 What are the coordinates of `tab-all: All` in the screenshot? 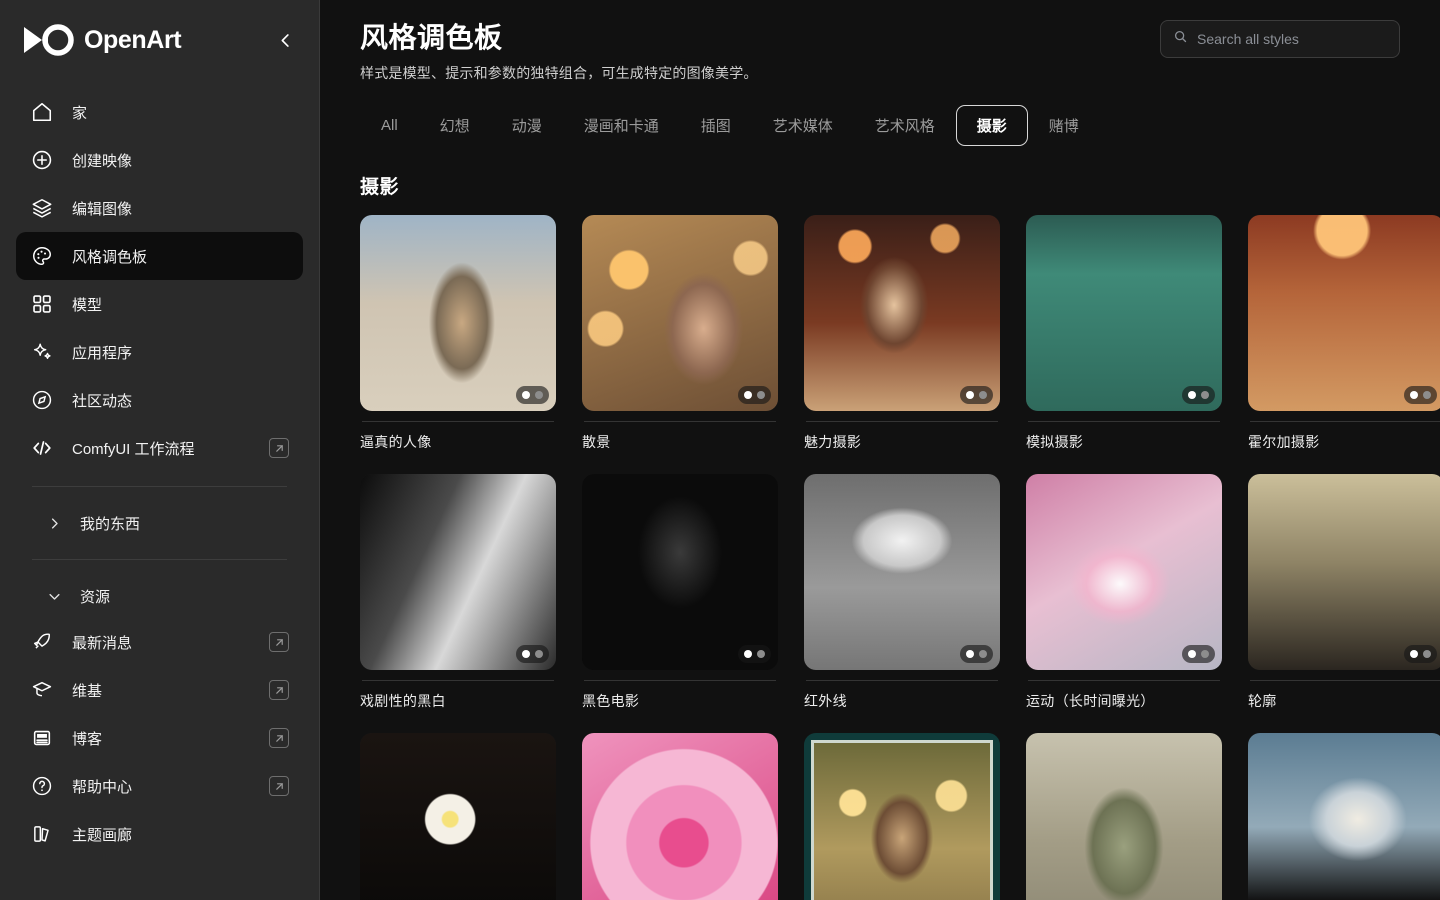 It's located at (389, 125).